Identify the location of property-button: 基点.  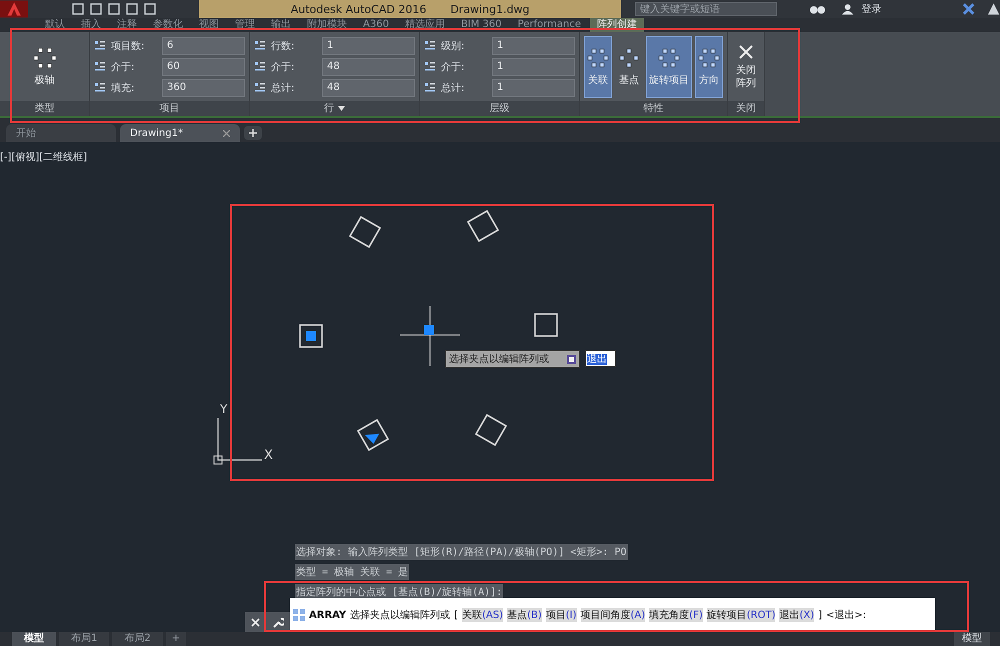
(629, 67).